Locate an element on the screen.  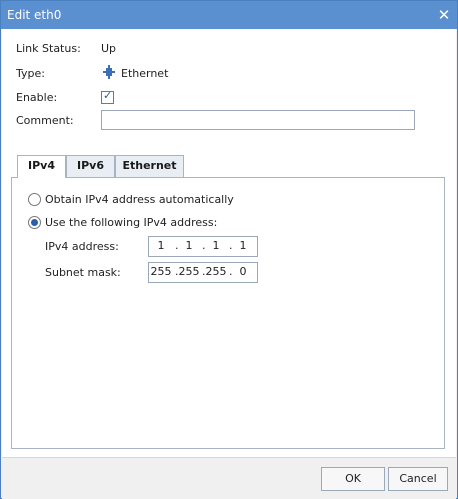
radio-selected-dot is located at coordinates (34, 222).